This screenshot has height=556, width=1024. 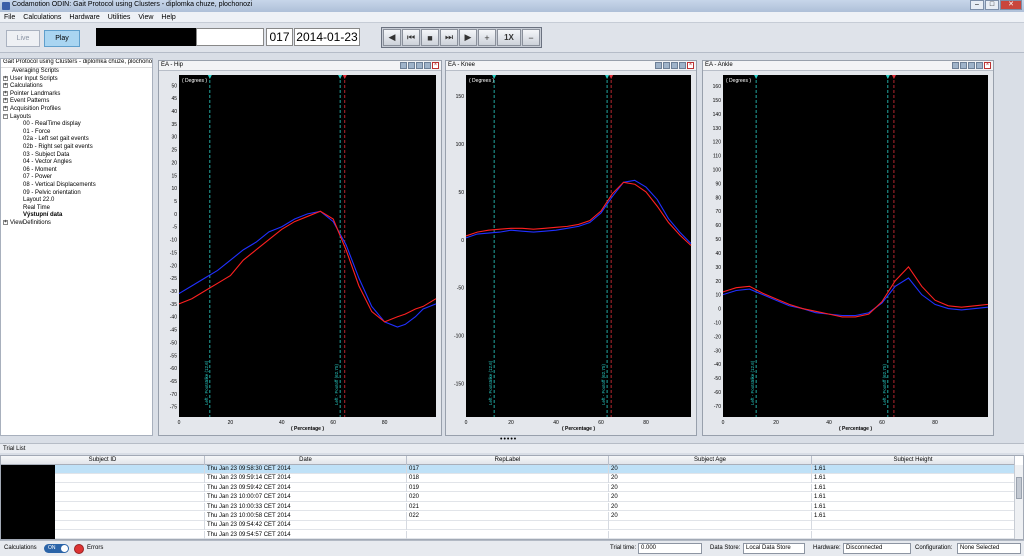 What do you see at coordinates (913, 460) in the screenshot?
I see `column-header: Subject Height` at bounding box center [913, 460].